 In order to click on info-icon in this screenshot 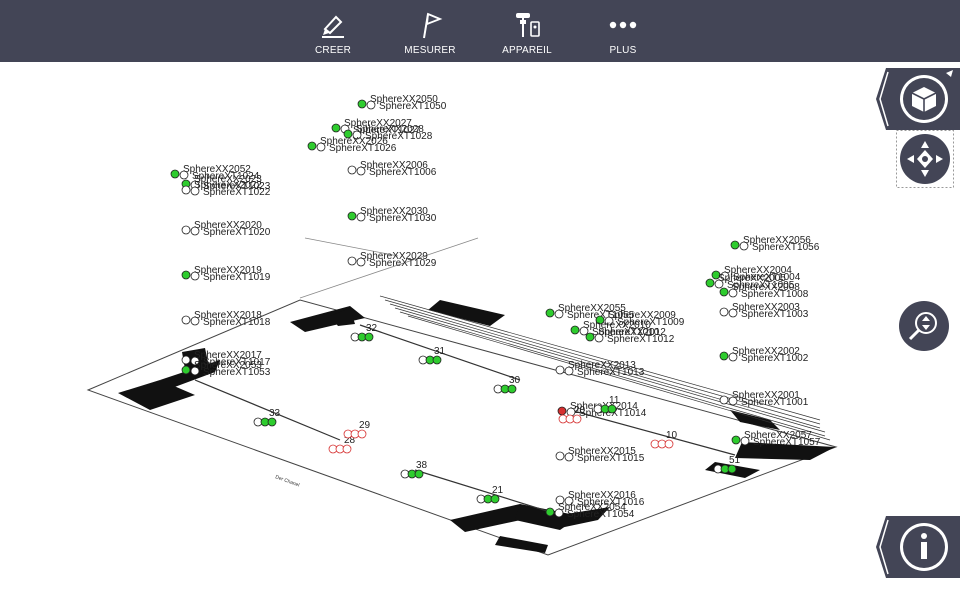, I will do `click(924, 546)`.